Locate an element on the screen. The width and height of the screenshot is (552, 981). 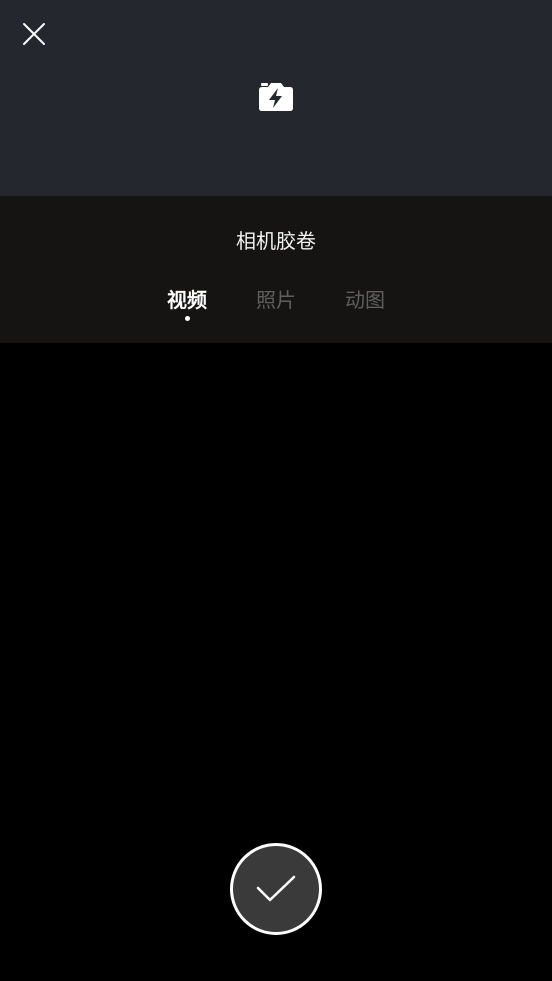
tab-photo: 照片 is located at coordinates (276, 300).